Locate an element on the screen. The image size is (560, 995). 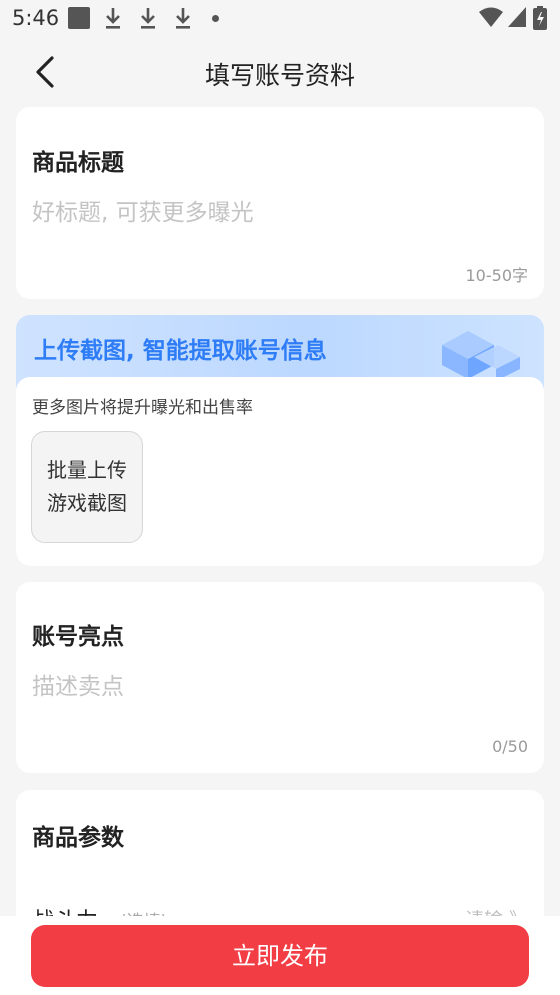
status-time: 5:46 is located at coordinates (36, 18).